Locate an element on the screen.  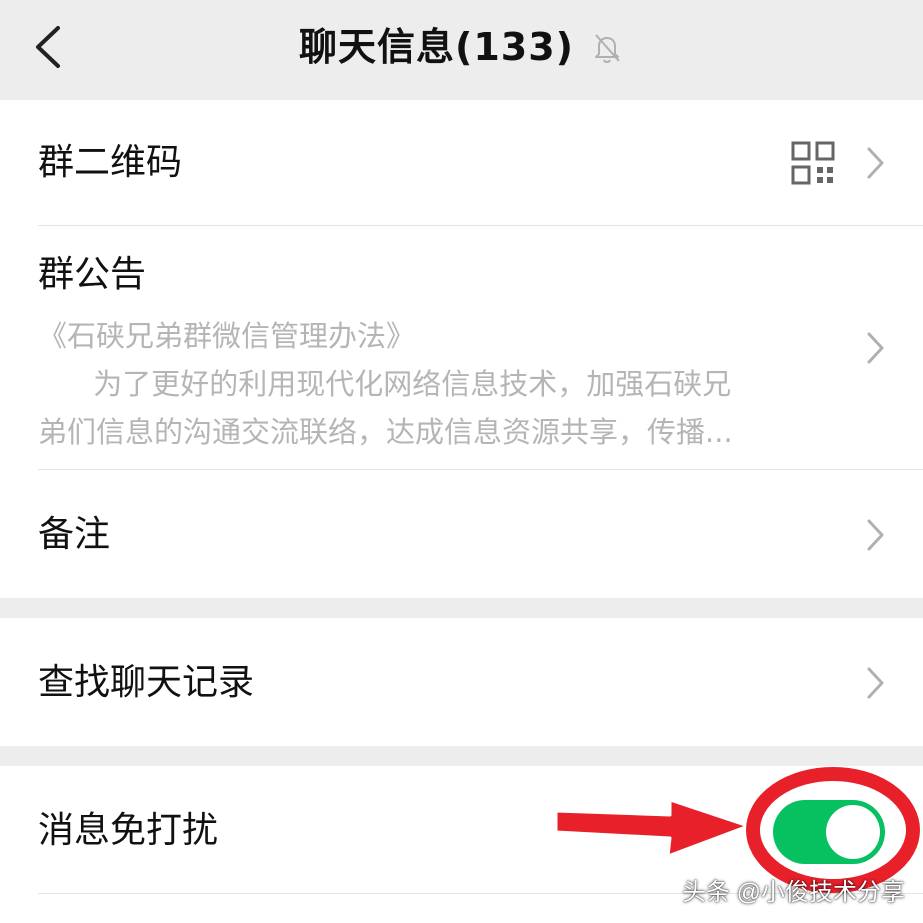
group-notice-line: 为了更好的利用现代化网络信息技术，加强石硖兄 is located at coordinates (385, 384).